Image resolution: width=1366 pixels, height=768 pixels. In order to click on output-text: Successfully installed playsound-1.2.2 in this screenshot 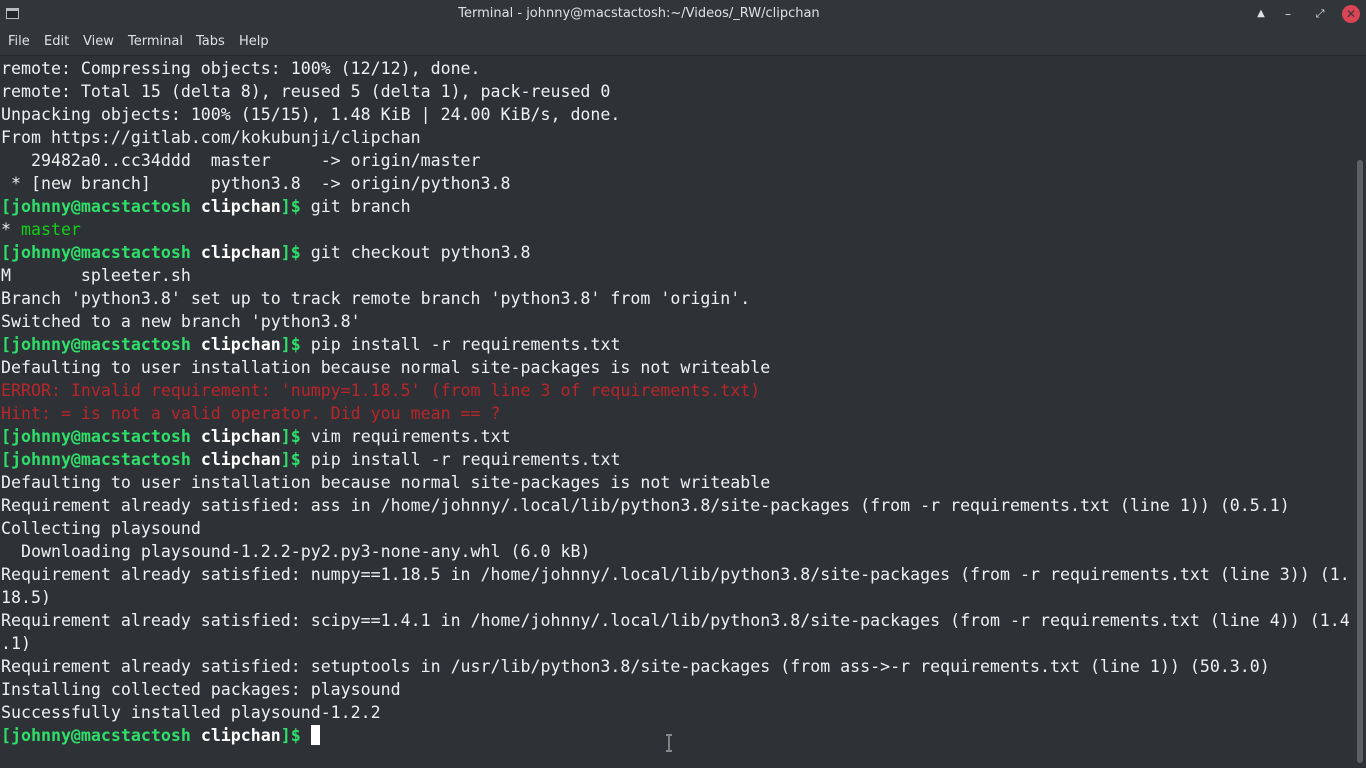, I will do `click(191, 712)`.